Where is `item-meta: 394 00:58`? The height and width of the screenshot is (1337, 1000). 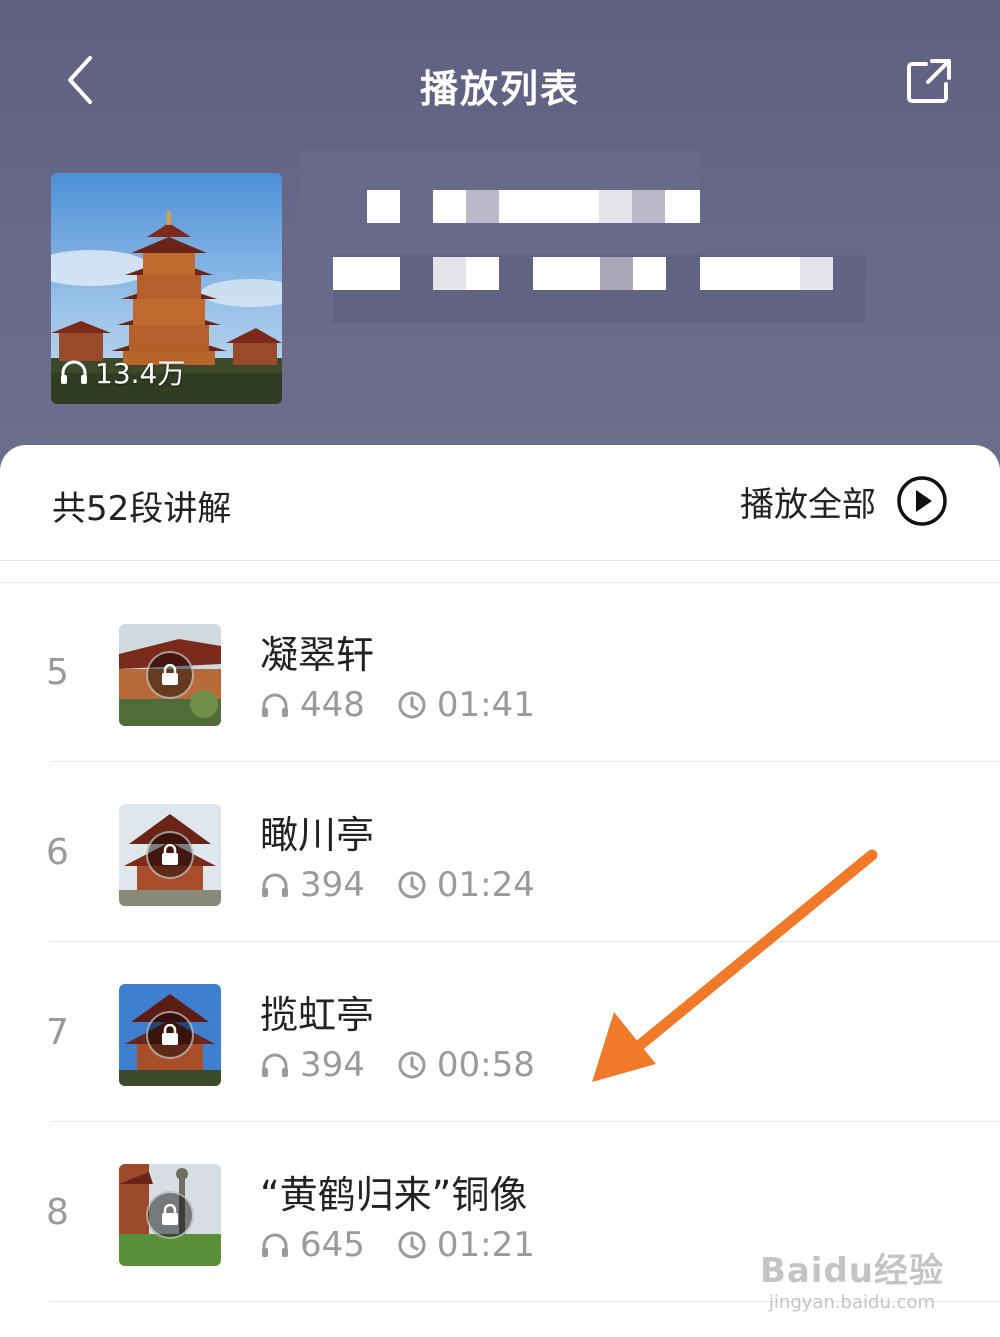 item-meta: 394 00:58 is located at coordinates (397, 1065).